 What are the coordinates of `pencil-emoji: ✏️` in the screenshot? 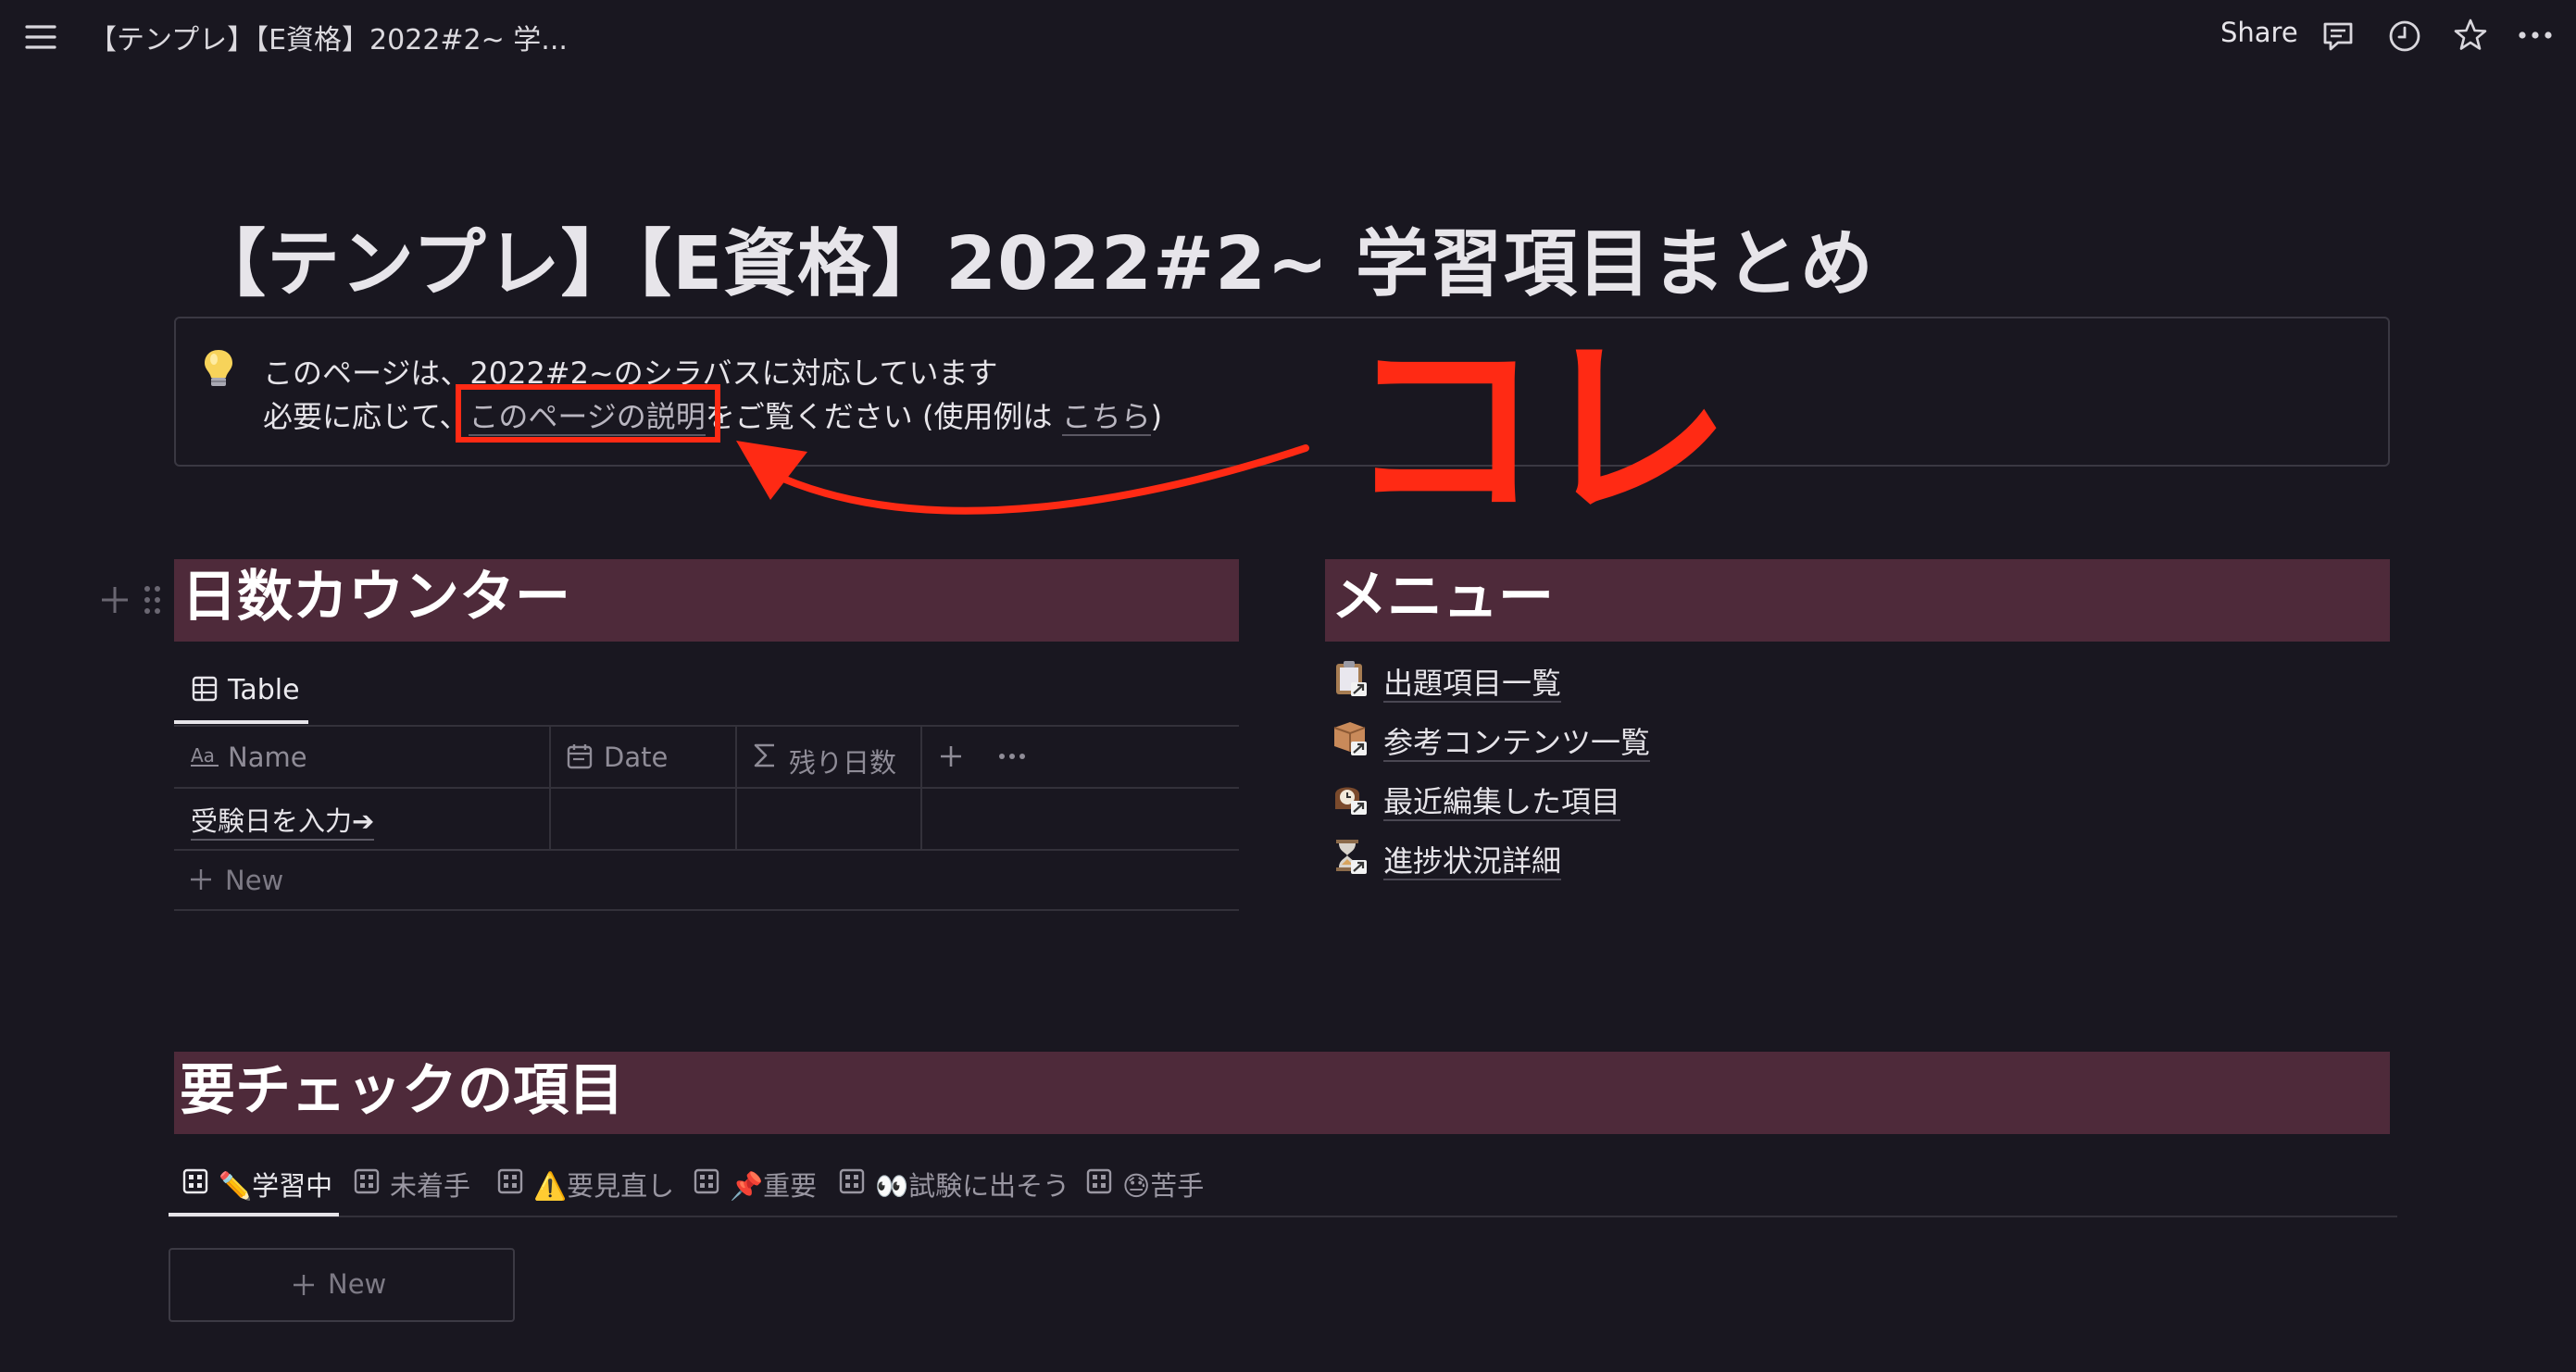 It's located at (236, 1186).